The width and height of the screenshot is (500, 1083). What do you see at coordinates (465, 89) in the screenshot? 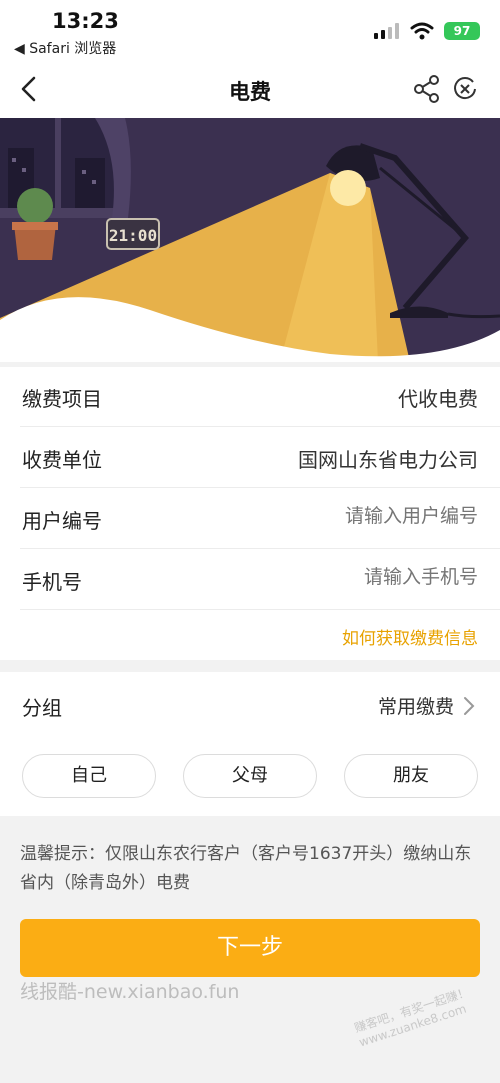
I see `close-icon` at bounding box center [465, 89].